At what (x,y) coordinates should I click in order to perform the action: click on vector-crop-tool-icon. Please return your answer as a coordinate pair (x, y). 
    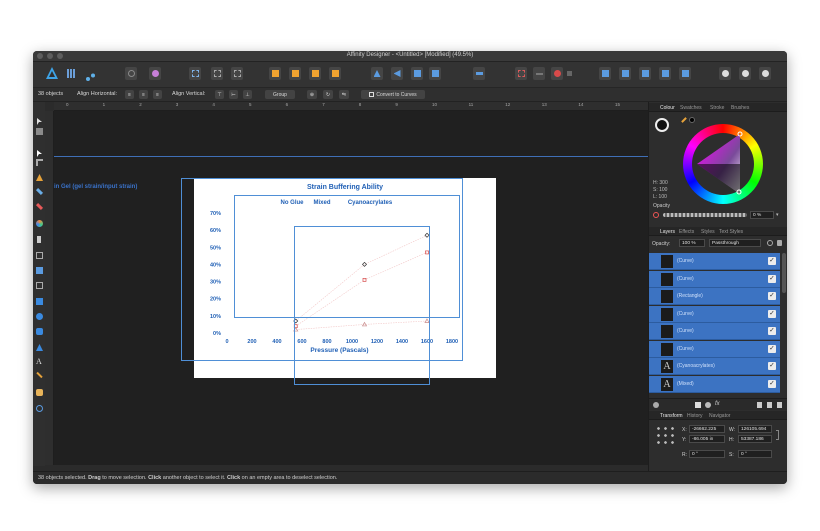
    Looking at the image, I should click on (39, 255).